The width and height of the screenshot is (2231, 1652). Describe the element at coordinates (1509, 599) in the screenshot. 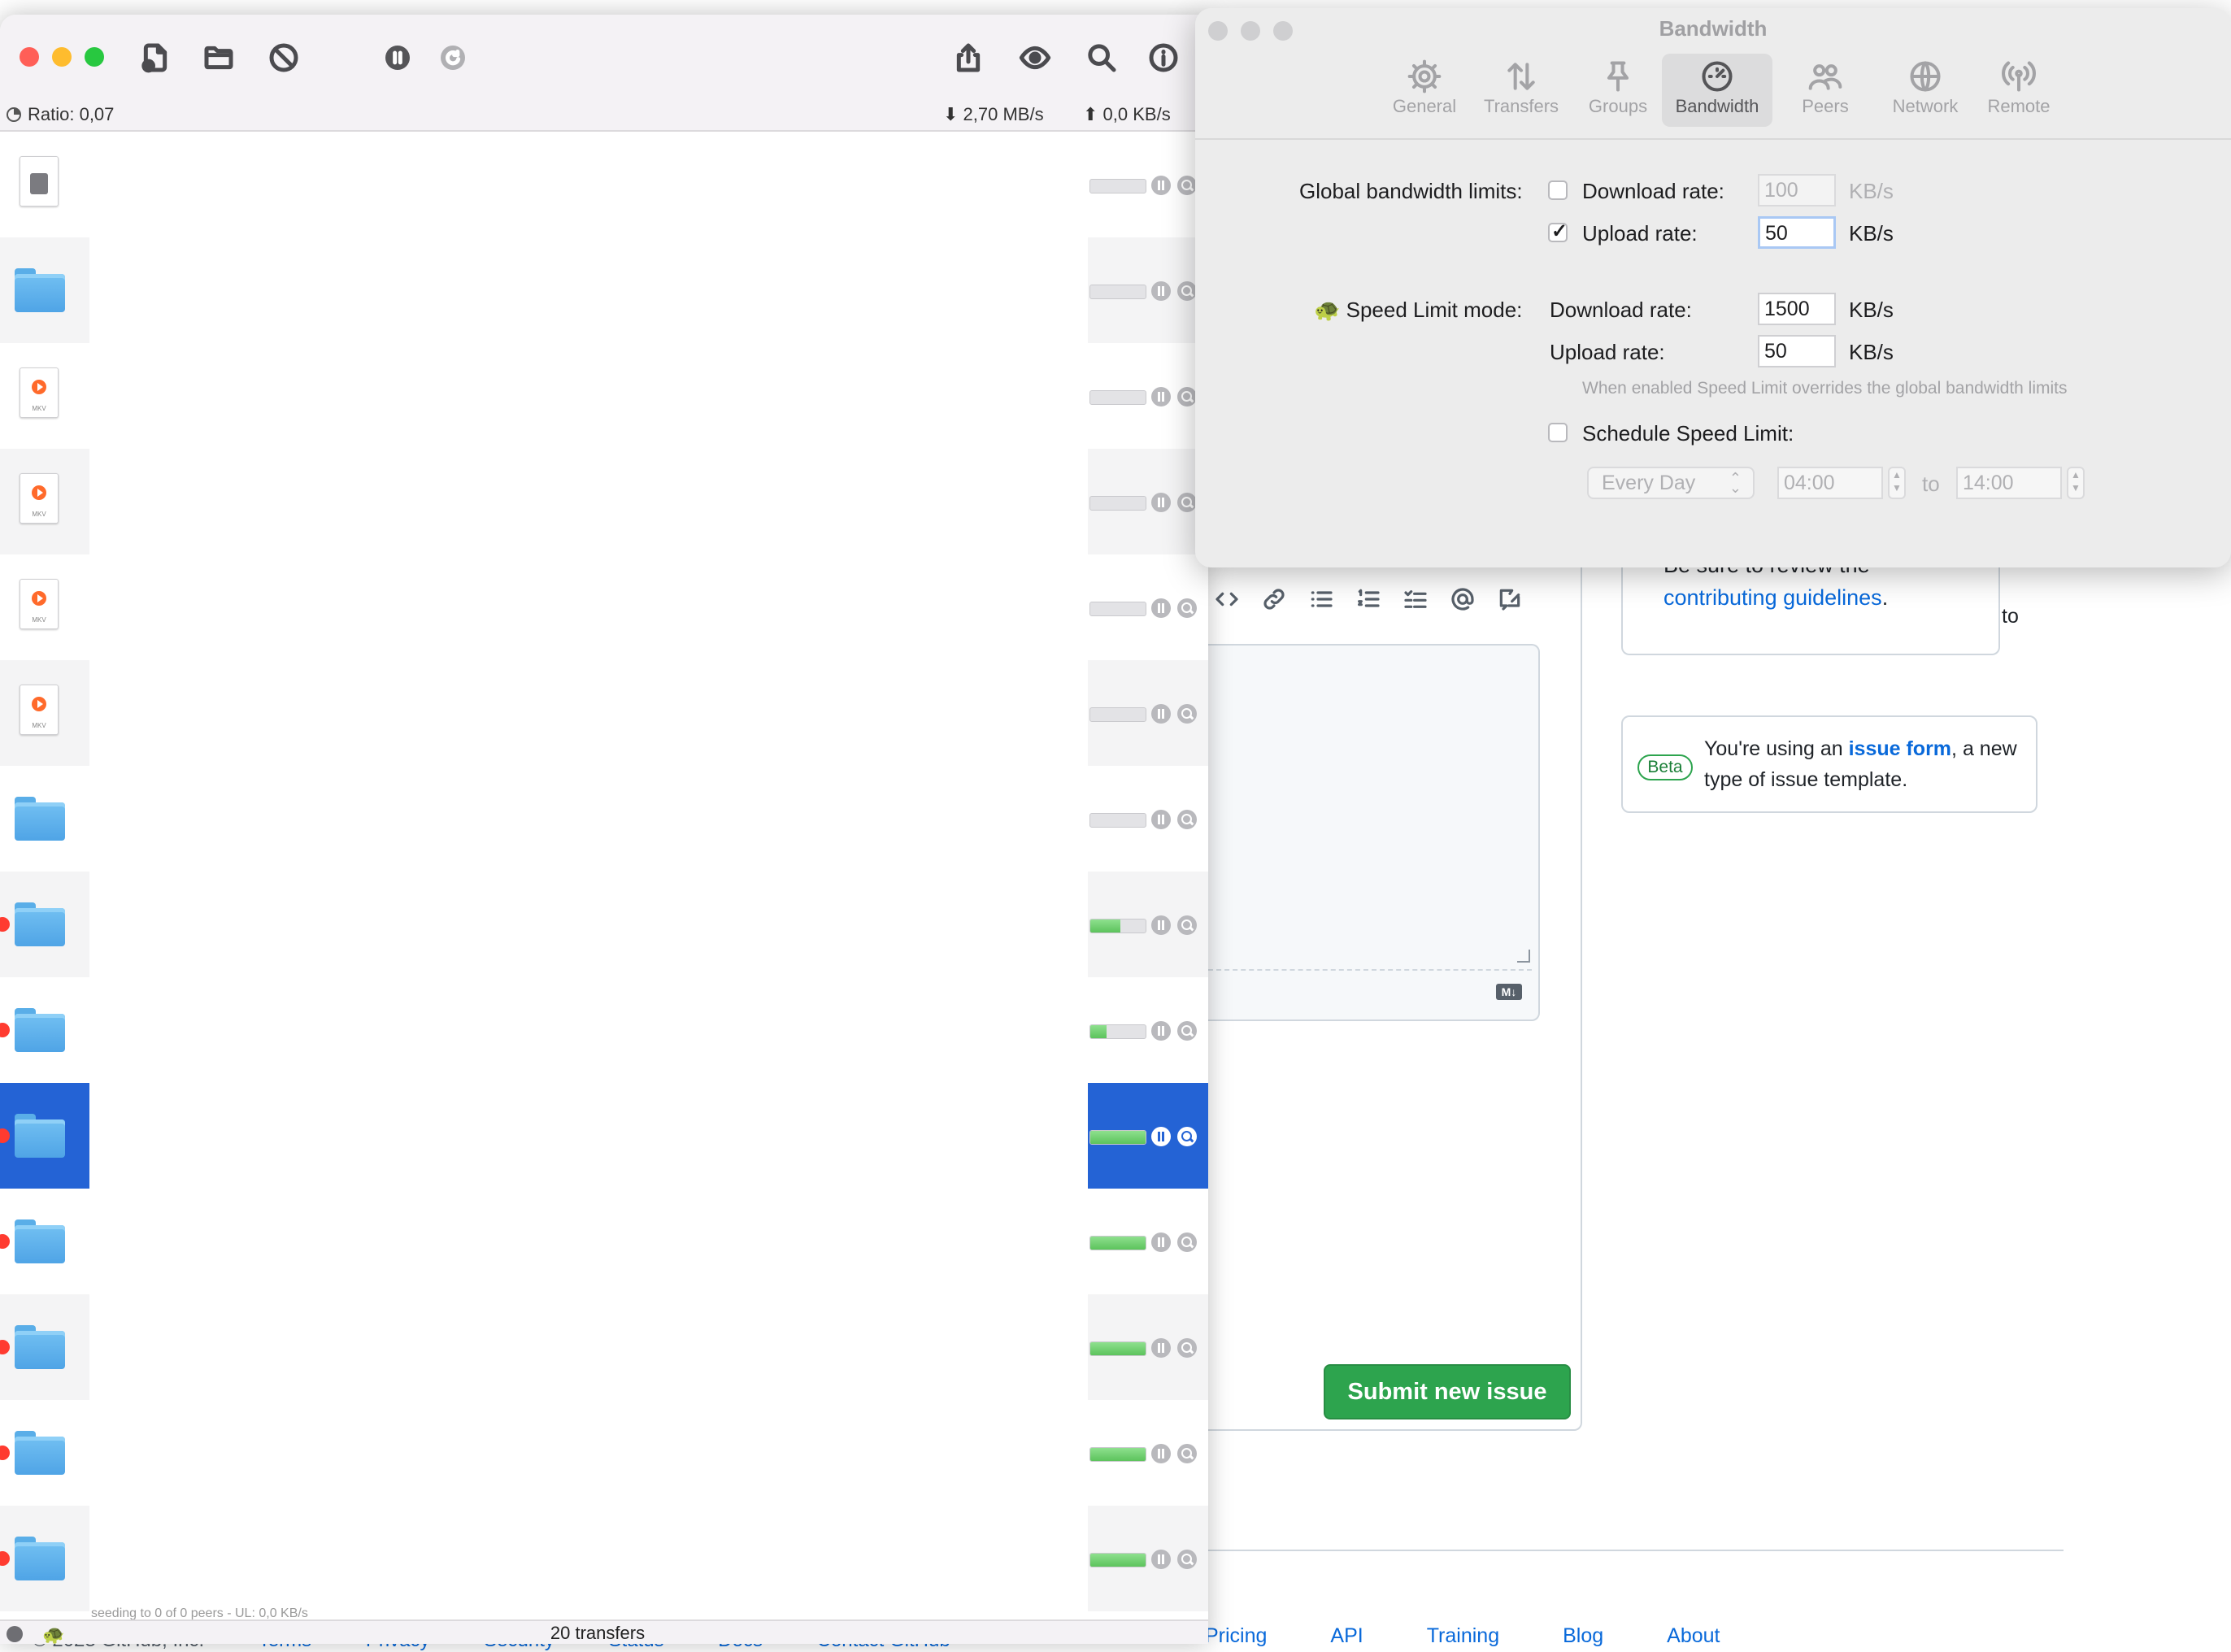

I see `reference-icon` at that location.